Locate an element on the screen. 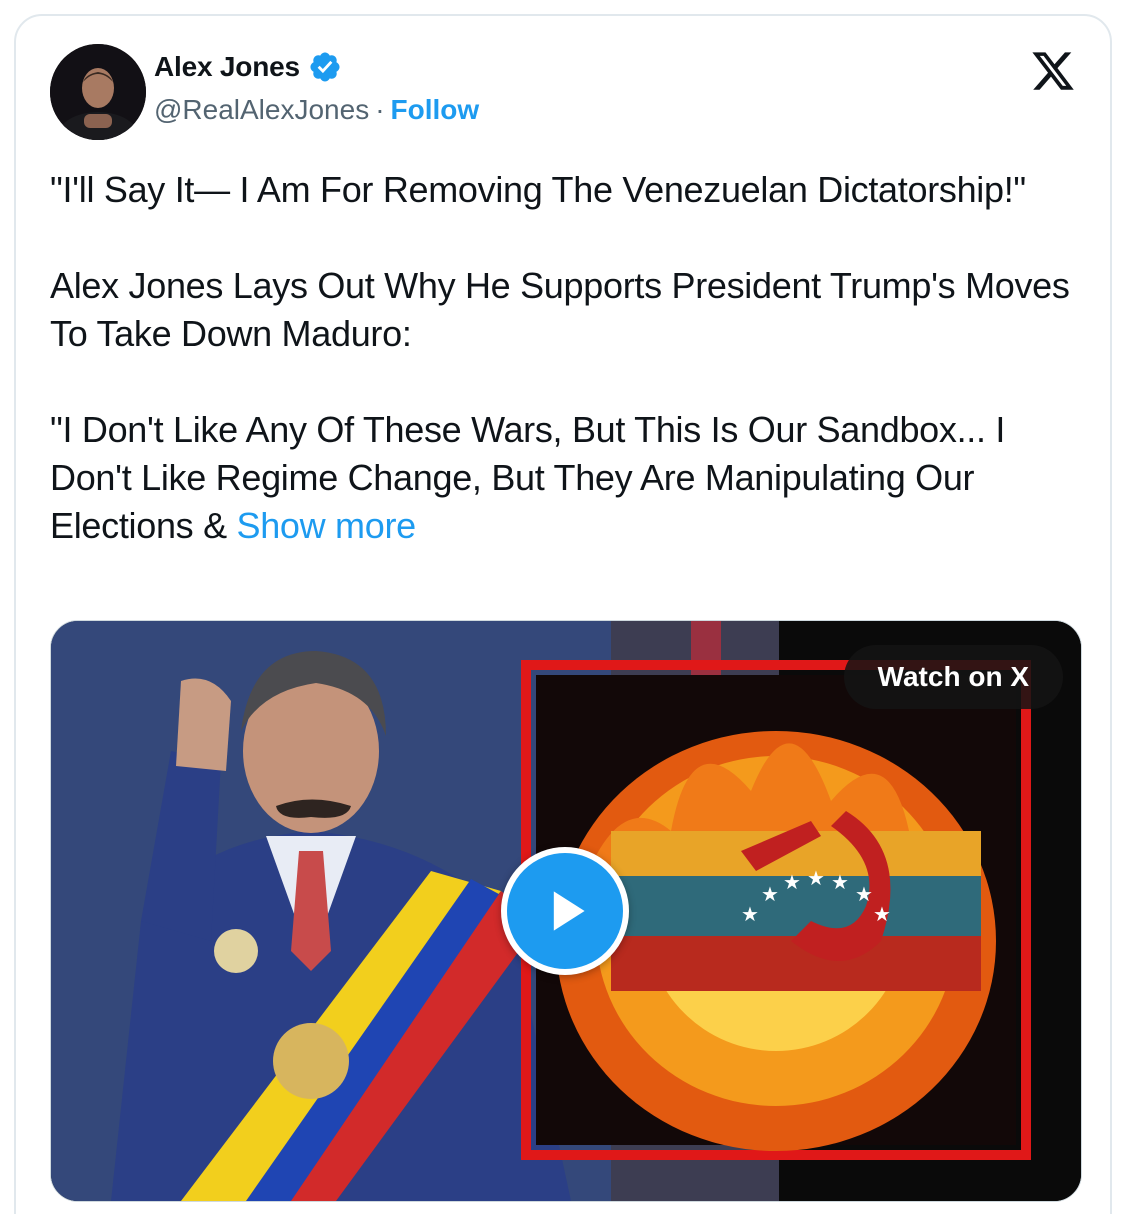 The image size is (1142, 1214). play-button is located at coordinates (565, 911).